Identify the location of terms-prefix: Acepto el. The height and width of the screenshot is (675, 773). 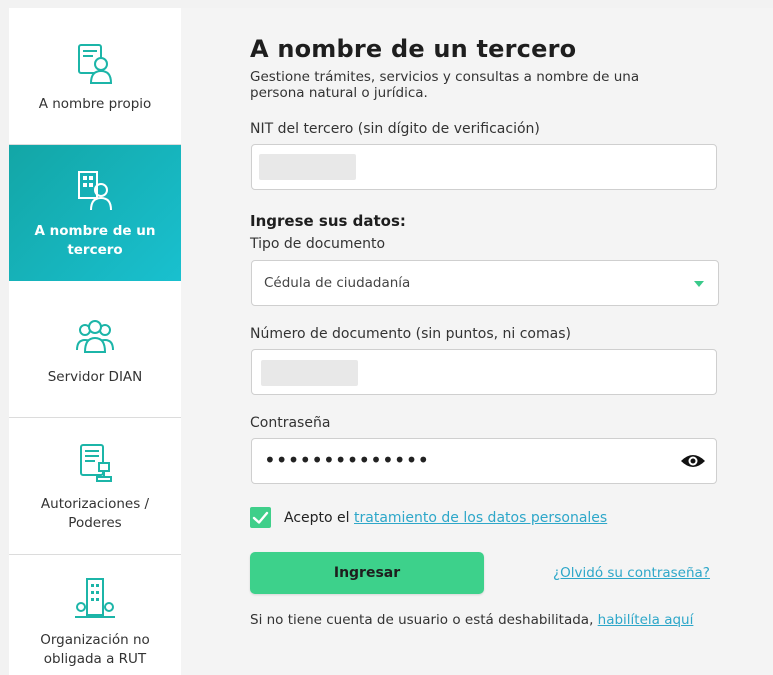
(319, 518).